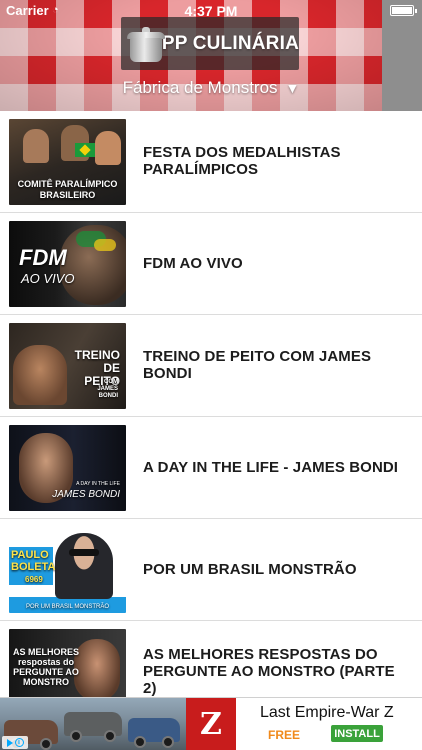 This screenshot has width=422, height=750. What do you see at coordinates (43, 257) in the screenshot?
I see `thumb-caption: FDM` at bounding box center [43, 257].